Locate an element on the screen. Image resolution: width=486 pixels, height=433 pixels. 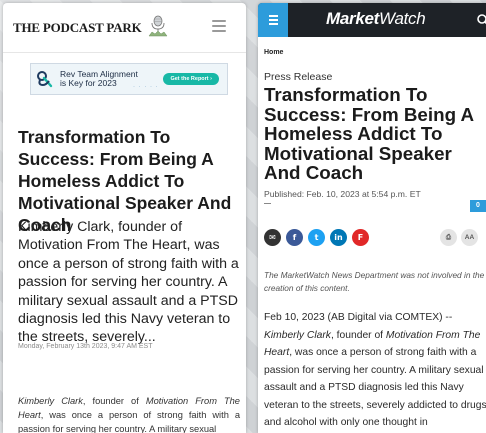
site-header: THE PODCAST PARK is located at coordinates (124, 28).